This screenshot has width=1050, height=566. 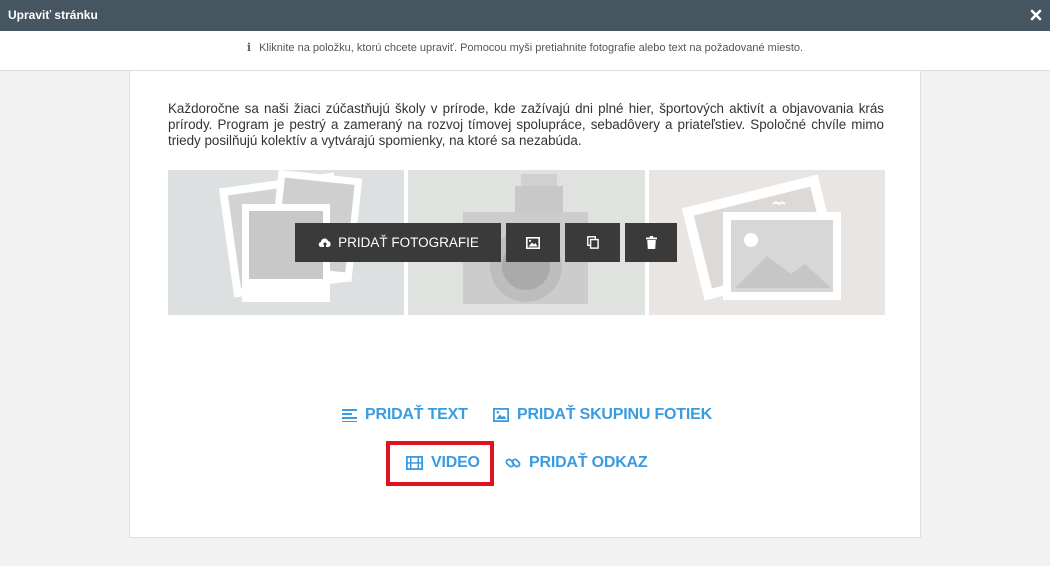 What do you see at coordinates (324, 242) in the screenshot?
I see `cloud-upload-icon` at bounding box center [324, 242].